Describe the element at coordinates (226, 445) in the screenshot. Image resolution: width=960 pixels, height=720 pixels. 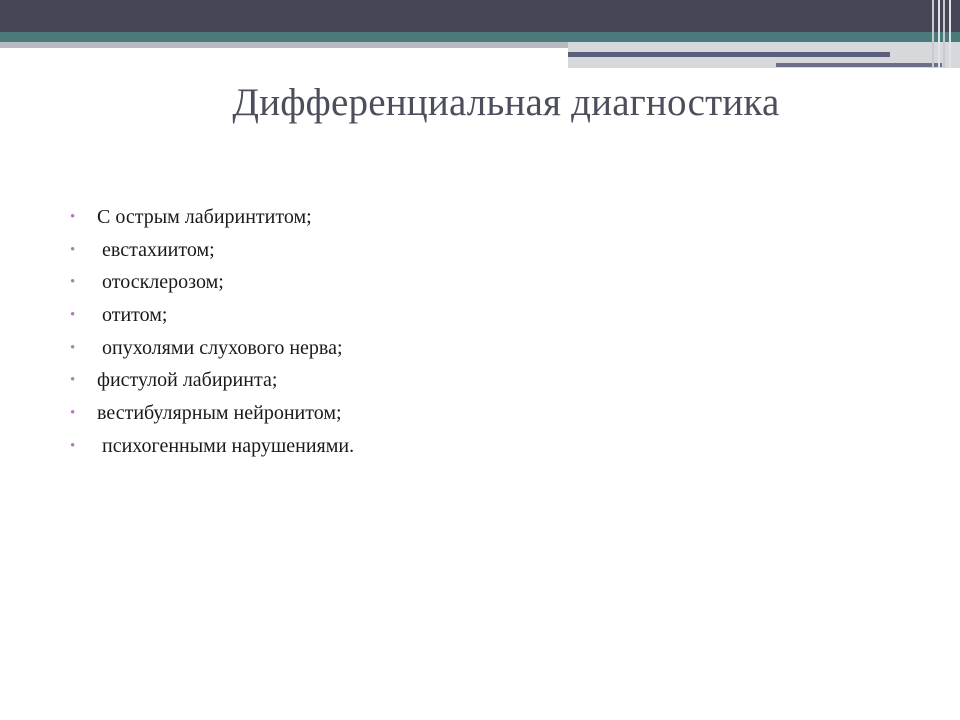
I see `list-item-text: психогенными нарушениями.` at that location.